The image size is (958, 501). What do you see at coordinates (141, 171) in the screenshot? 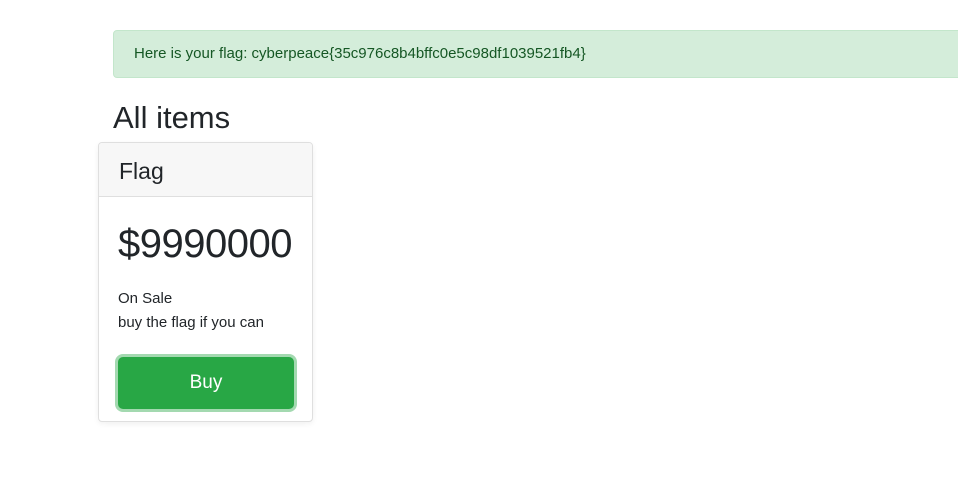
I see `item-name: Flag` at bounding box center [141, 171].